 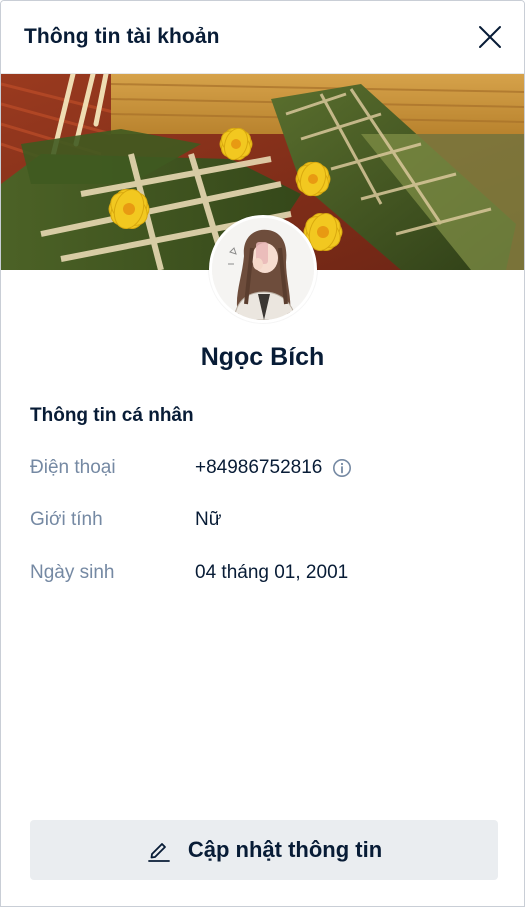 I want to click on phone-value-wrap: +84986752816, so click(x=273, y=468).